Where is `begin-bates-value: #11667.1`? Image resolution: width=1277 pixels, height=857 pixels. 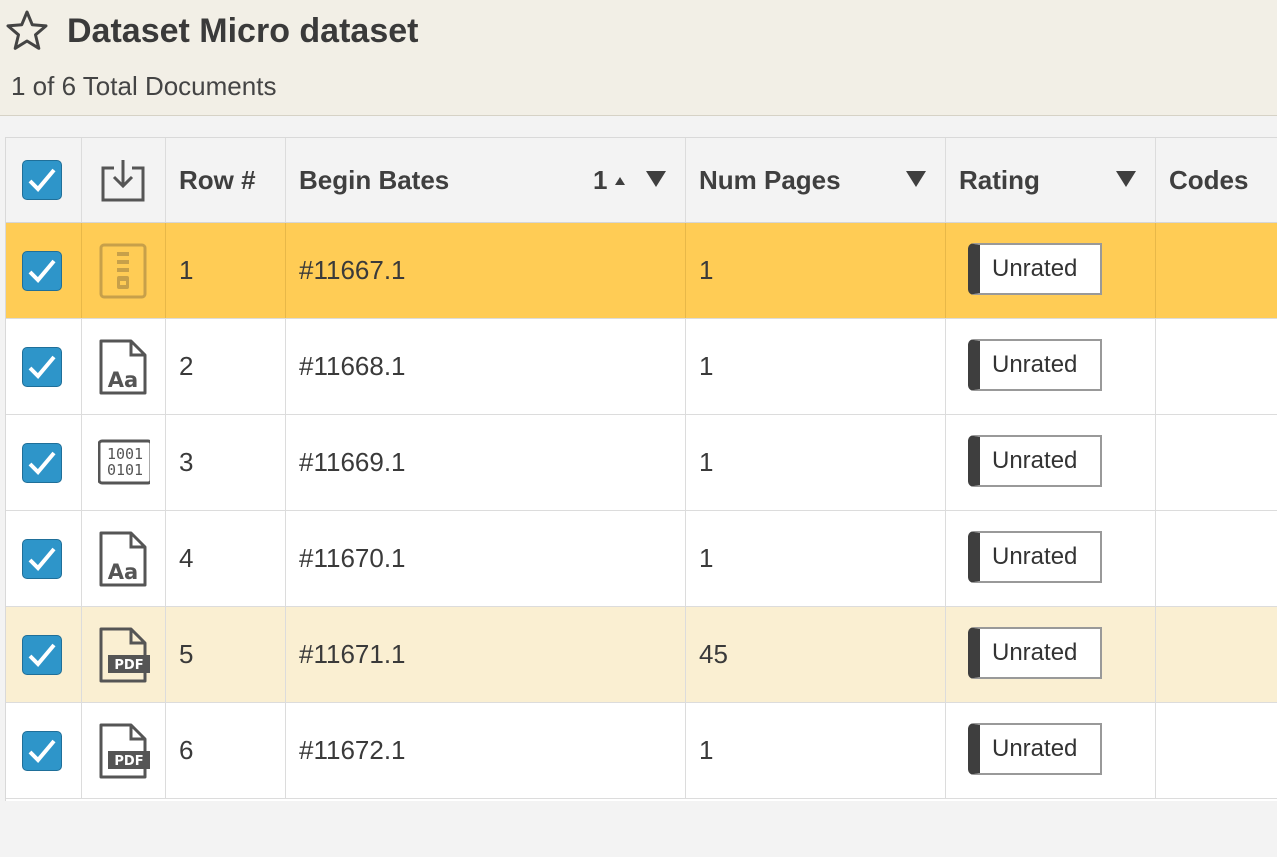 begin-bates-value: #11667.1 is located at coordinates (352, 270).